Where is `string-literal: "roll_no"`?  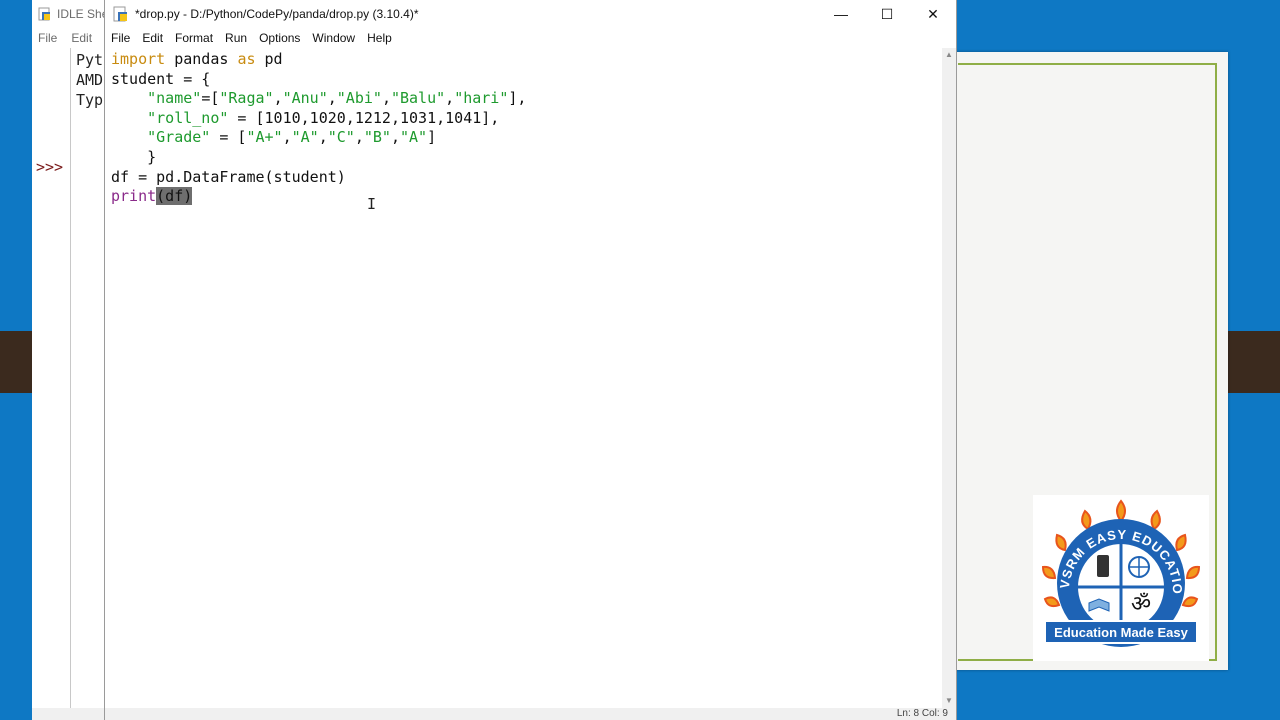 string-literal: "roll_no" is located at coordinates (188, 117).